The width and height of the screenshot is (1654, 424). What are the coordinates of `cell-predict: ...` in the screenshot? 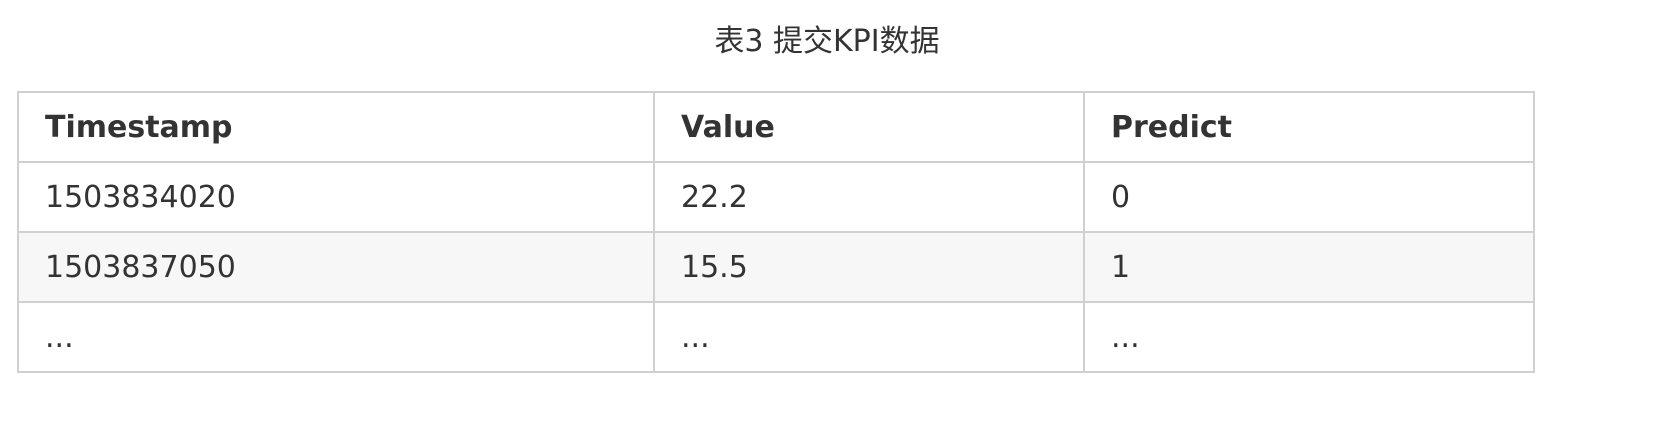 It's located at (1309, 337).